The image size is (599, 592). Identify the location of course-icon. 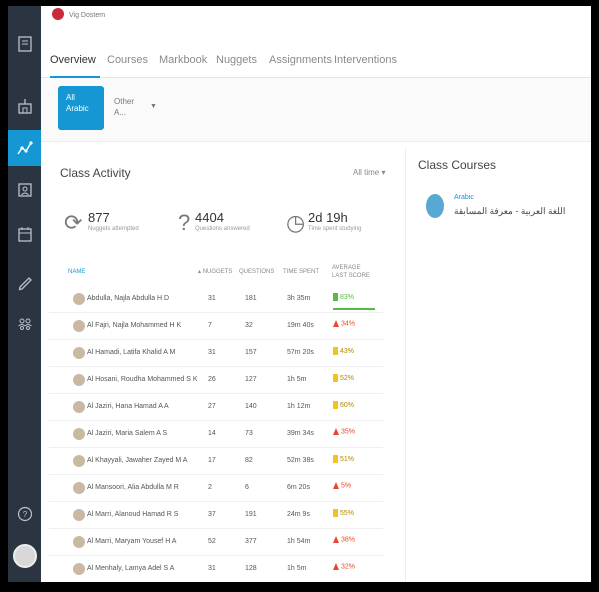
(435, 206).